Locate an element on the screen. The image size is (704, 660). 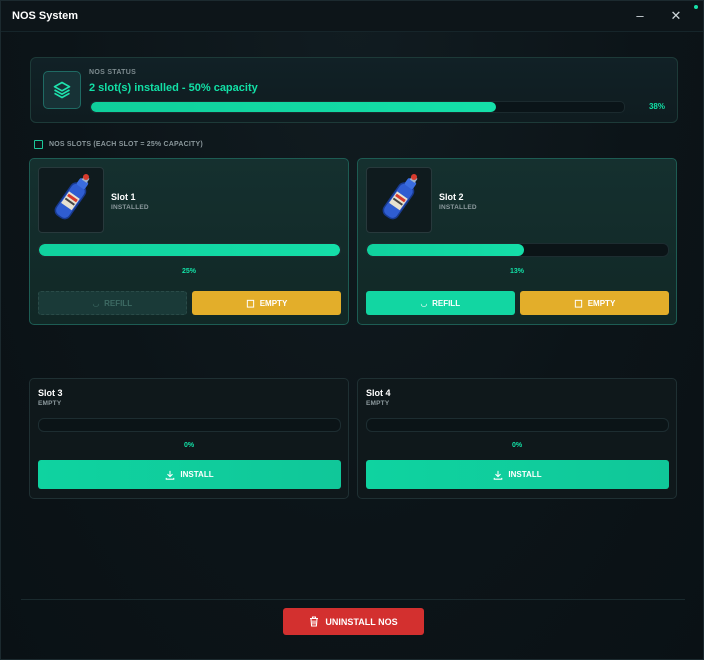
layers-icon is located at coordinates (62, 90).